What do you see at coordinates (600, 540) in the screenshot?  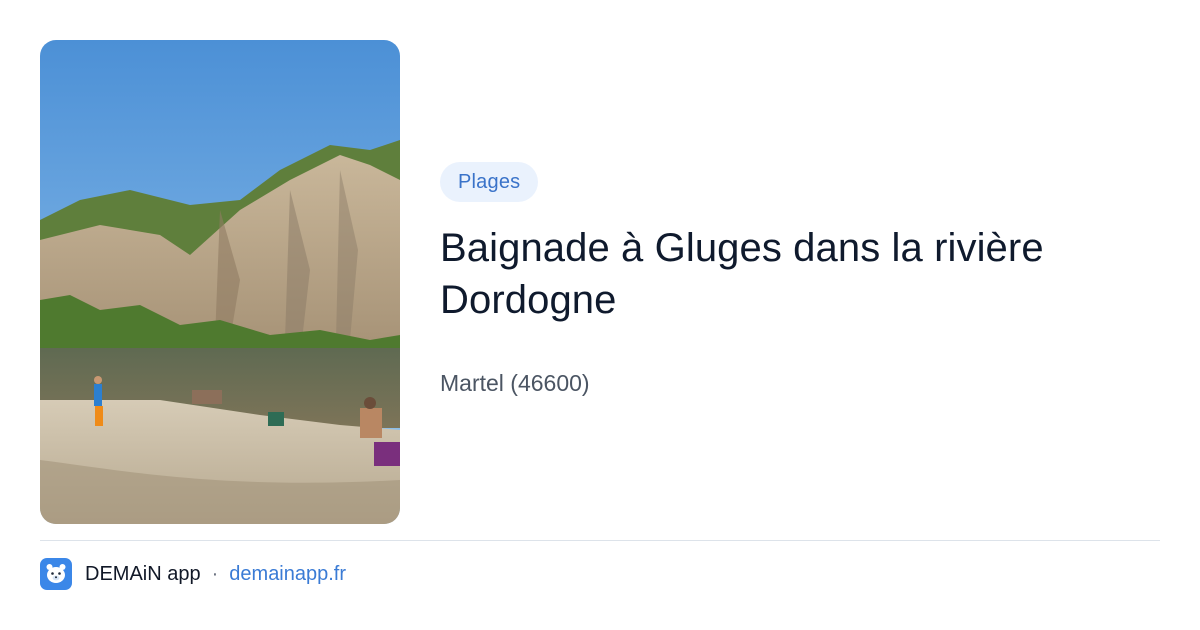 I see `divider` at bounding box center [600, 540].